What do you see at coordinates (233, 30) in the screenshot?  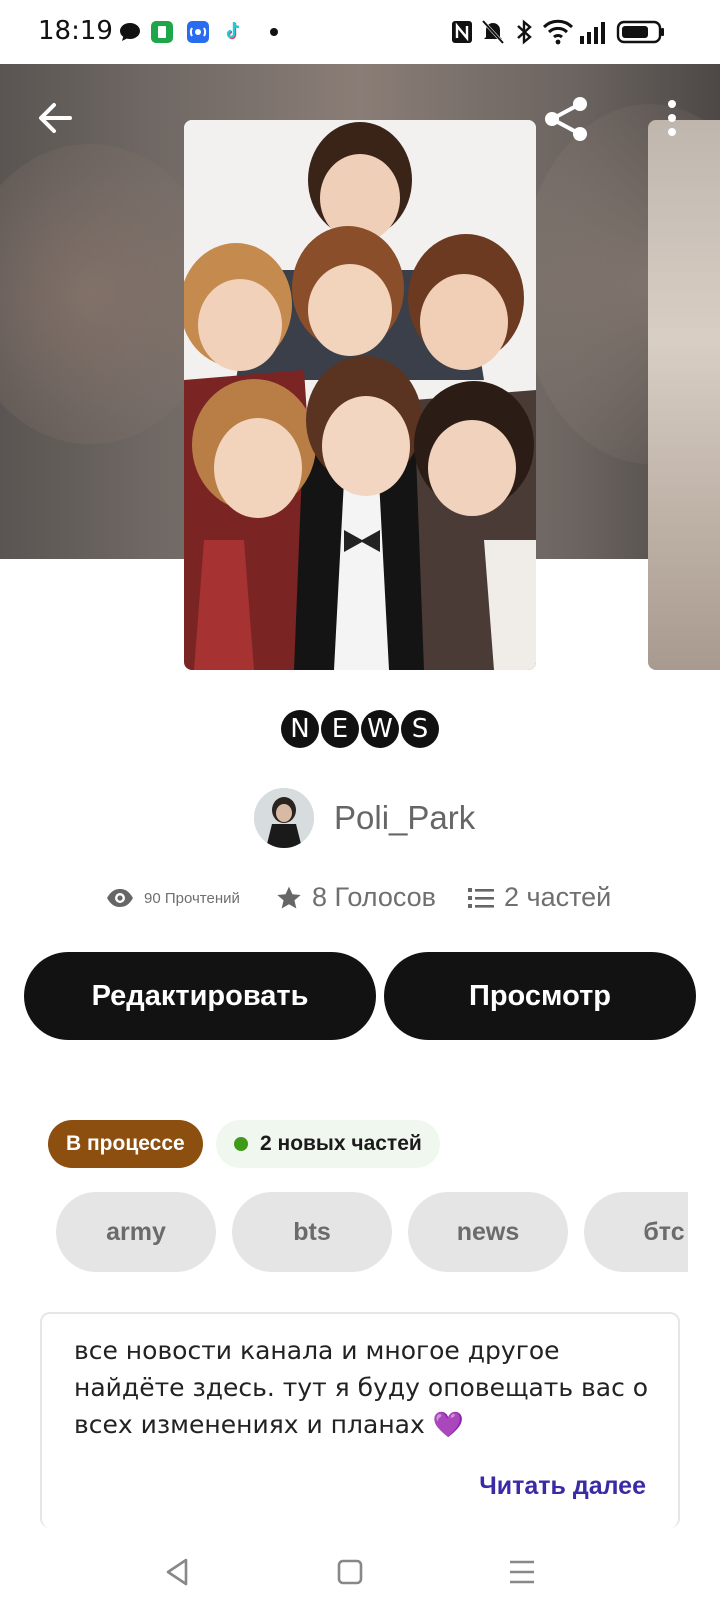 I see `tiktok-icon` at bounding box center [233, 30].